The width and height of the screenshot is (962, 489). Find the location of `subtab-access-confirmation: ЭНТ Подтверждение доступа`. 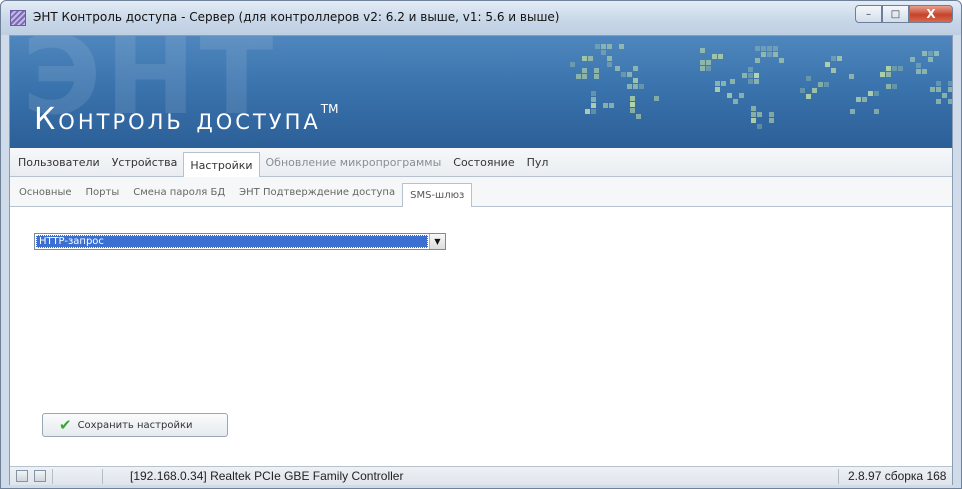

subtab-access-confirmation: ЭНТ Подтверждение доступа is located at coordinates (317, 192).